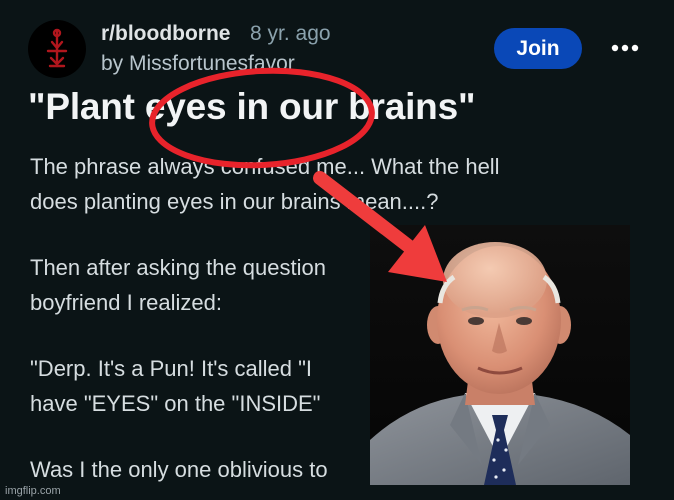  I want to click on subreddit-avatar, so click(57, 49).